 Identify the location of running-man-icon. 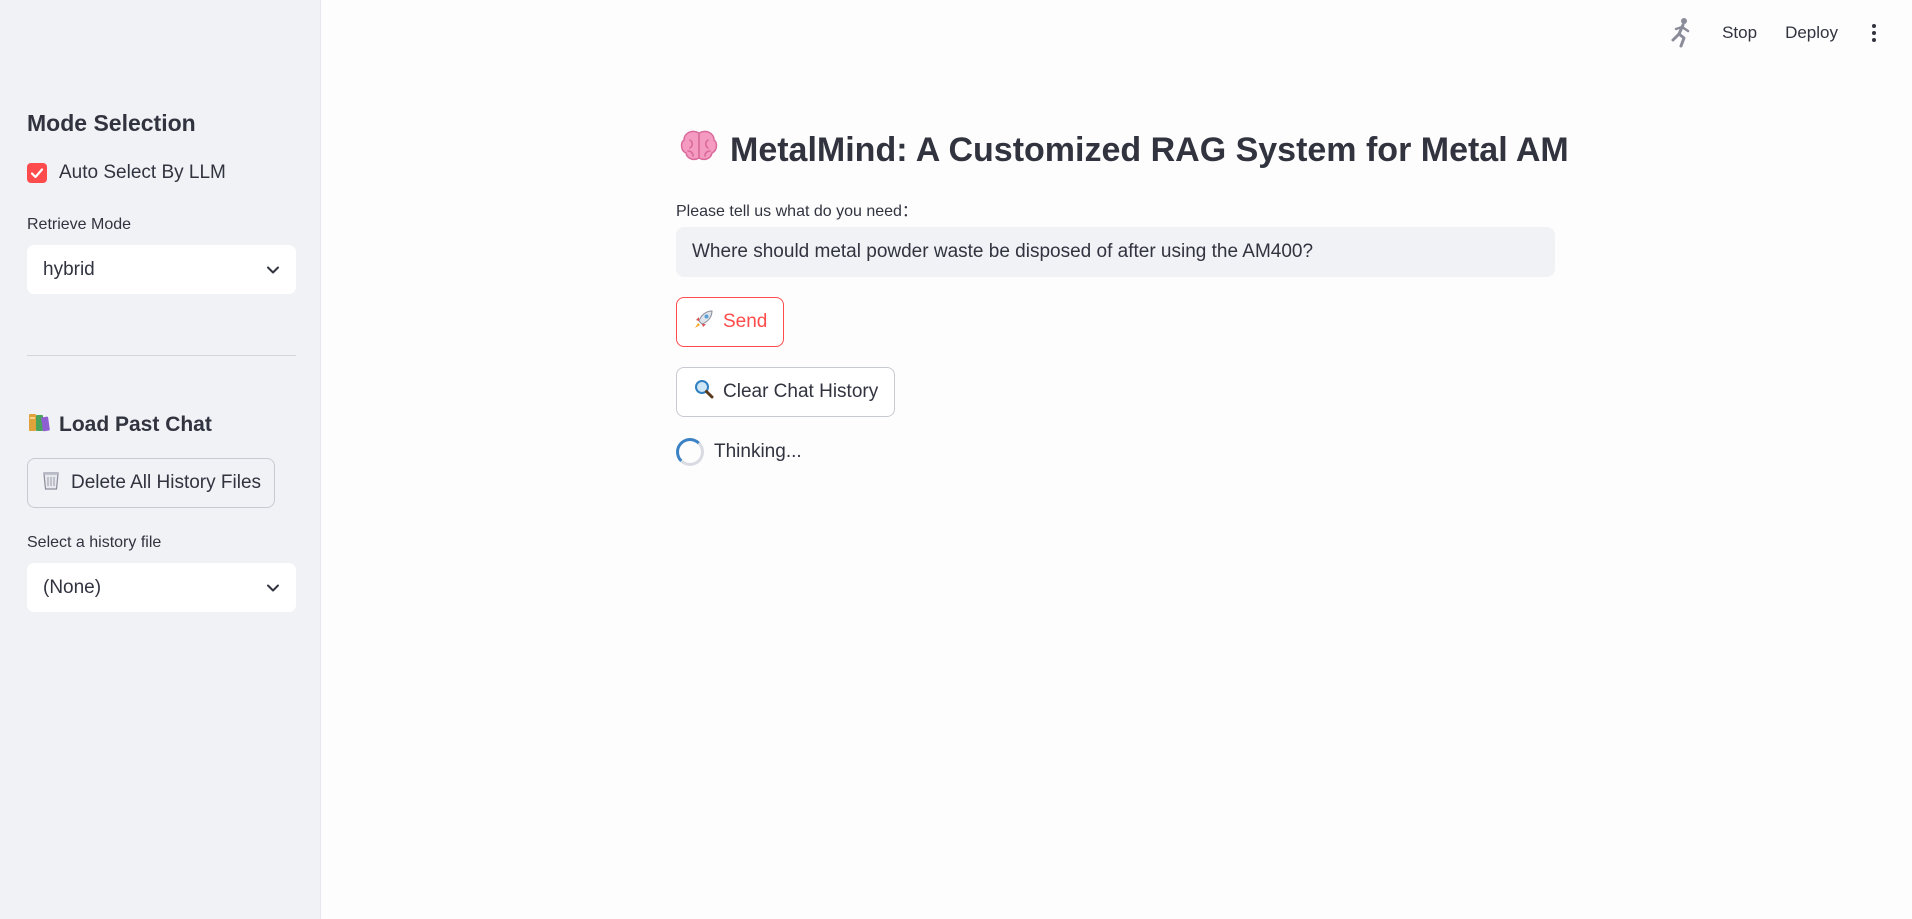
(1681, 33).